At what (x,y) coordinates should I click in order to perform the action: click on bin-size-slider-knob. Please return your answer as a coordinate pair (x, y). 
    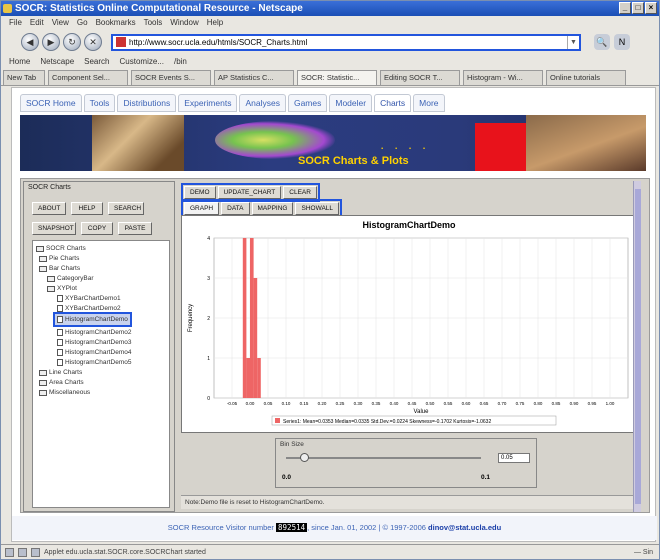
    Looking at the image, I should click on (304, 457).